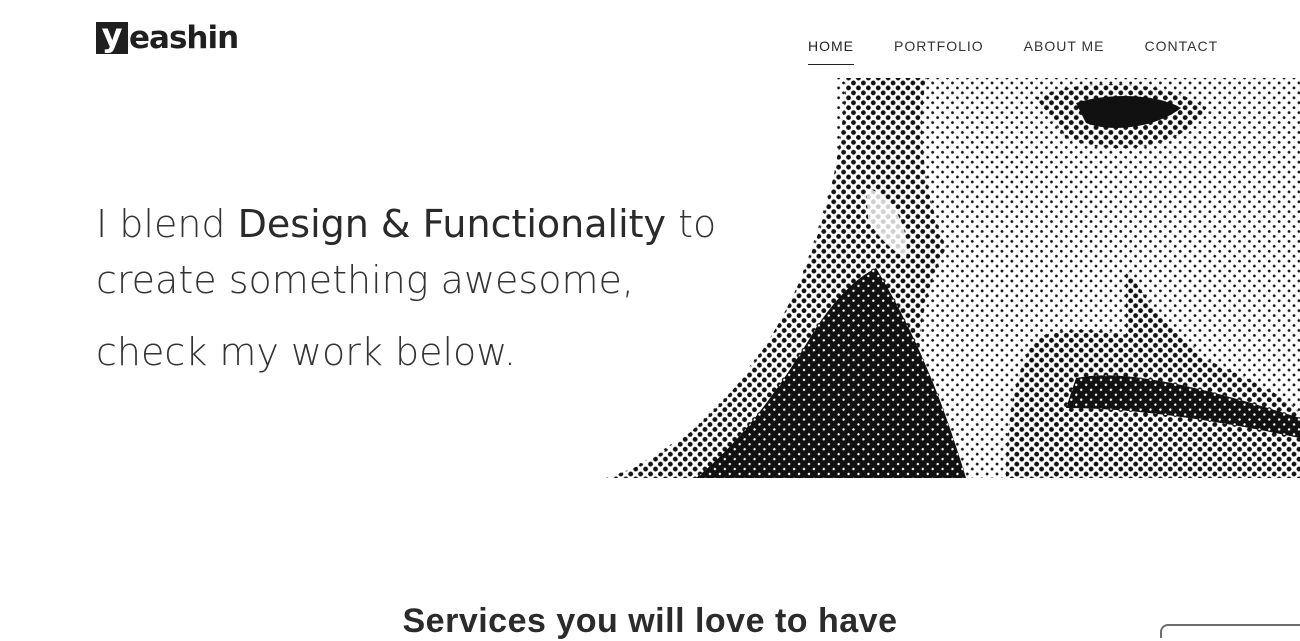 The width and height of the screenshot is (1300, 641). I want to click on logo-wordmark: eashin, so click(184, 38).